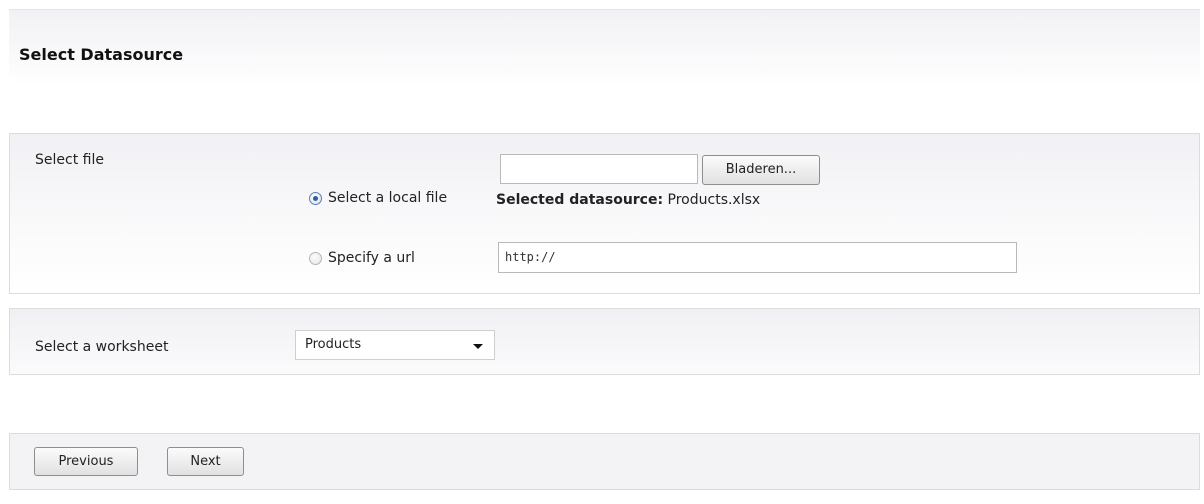  What do you see at coordinates (86, 461) in the screenshot?
I see `previous-button: Previous` at bounding box center [86, 461].